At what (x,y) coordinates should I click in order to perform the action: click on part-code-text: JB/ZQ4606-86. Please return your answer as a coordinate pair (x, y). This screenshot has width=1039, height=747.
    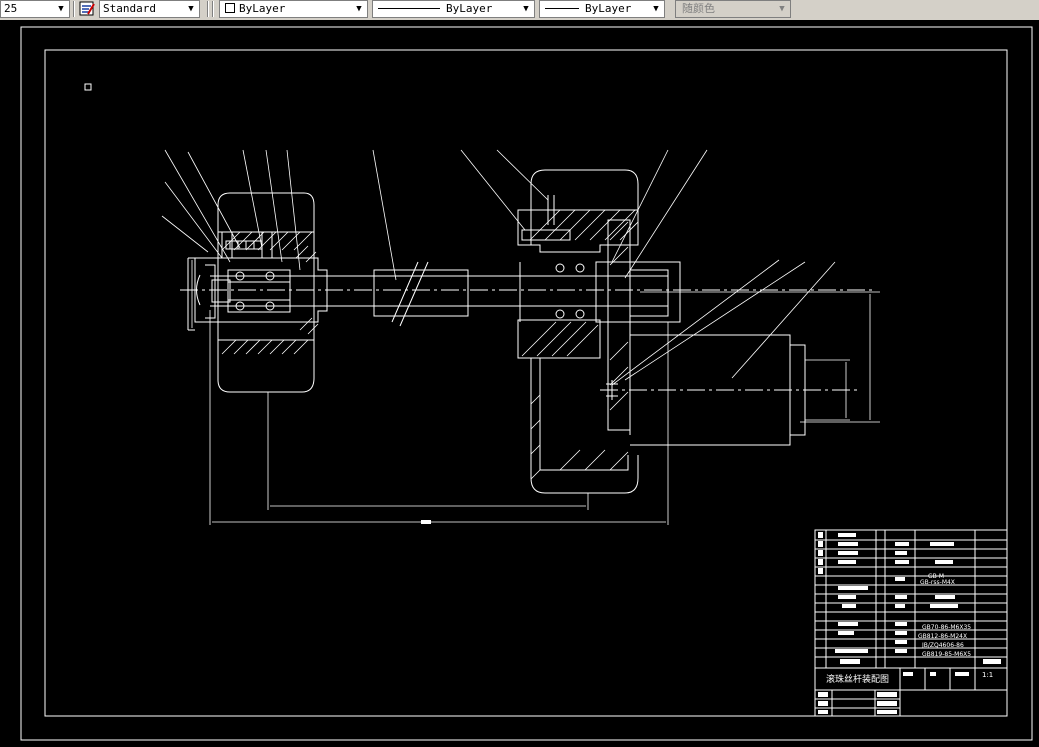
    Looking at the image, I should click on (942, 645).